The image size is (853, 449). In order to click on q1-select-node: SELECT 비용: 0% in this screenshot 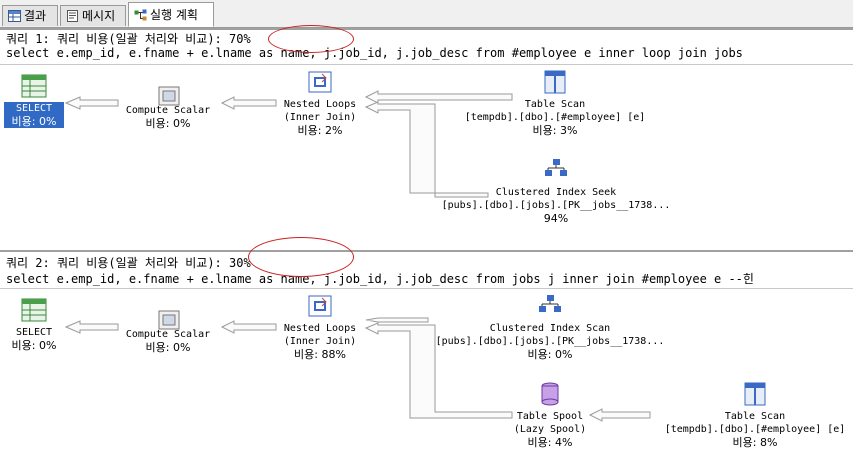, I will do `click(34, 101)`.